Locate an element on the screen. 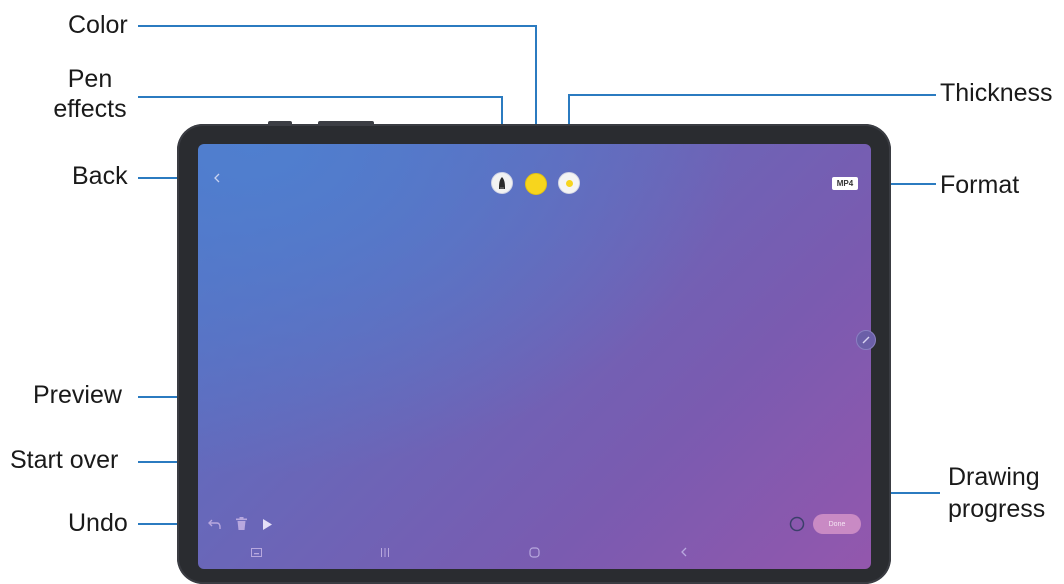 This screenshot has height=584, width=1064. pen-nib-icon is located at coordinates (502, 183).